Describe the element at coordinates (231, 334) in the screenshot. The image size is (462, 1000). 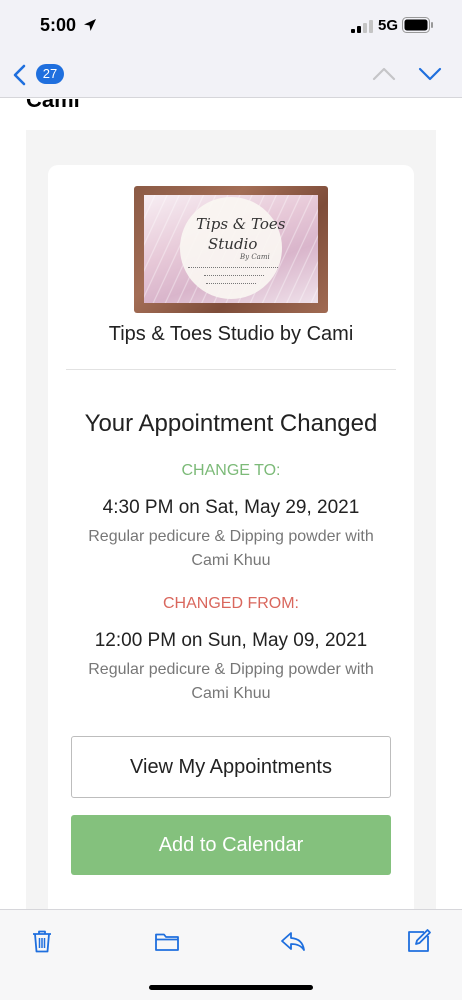
I see `business-name: Tips & Toes Studio by Cami` at that location.